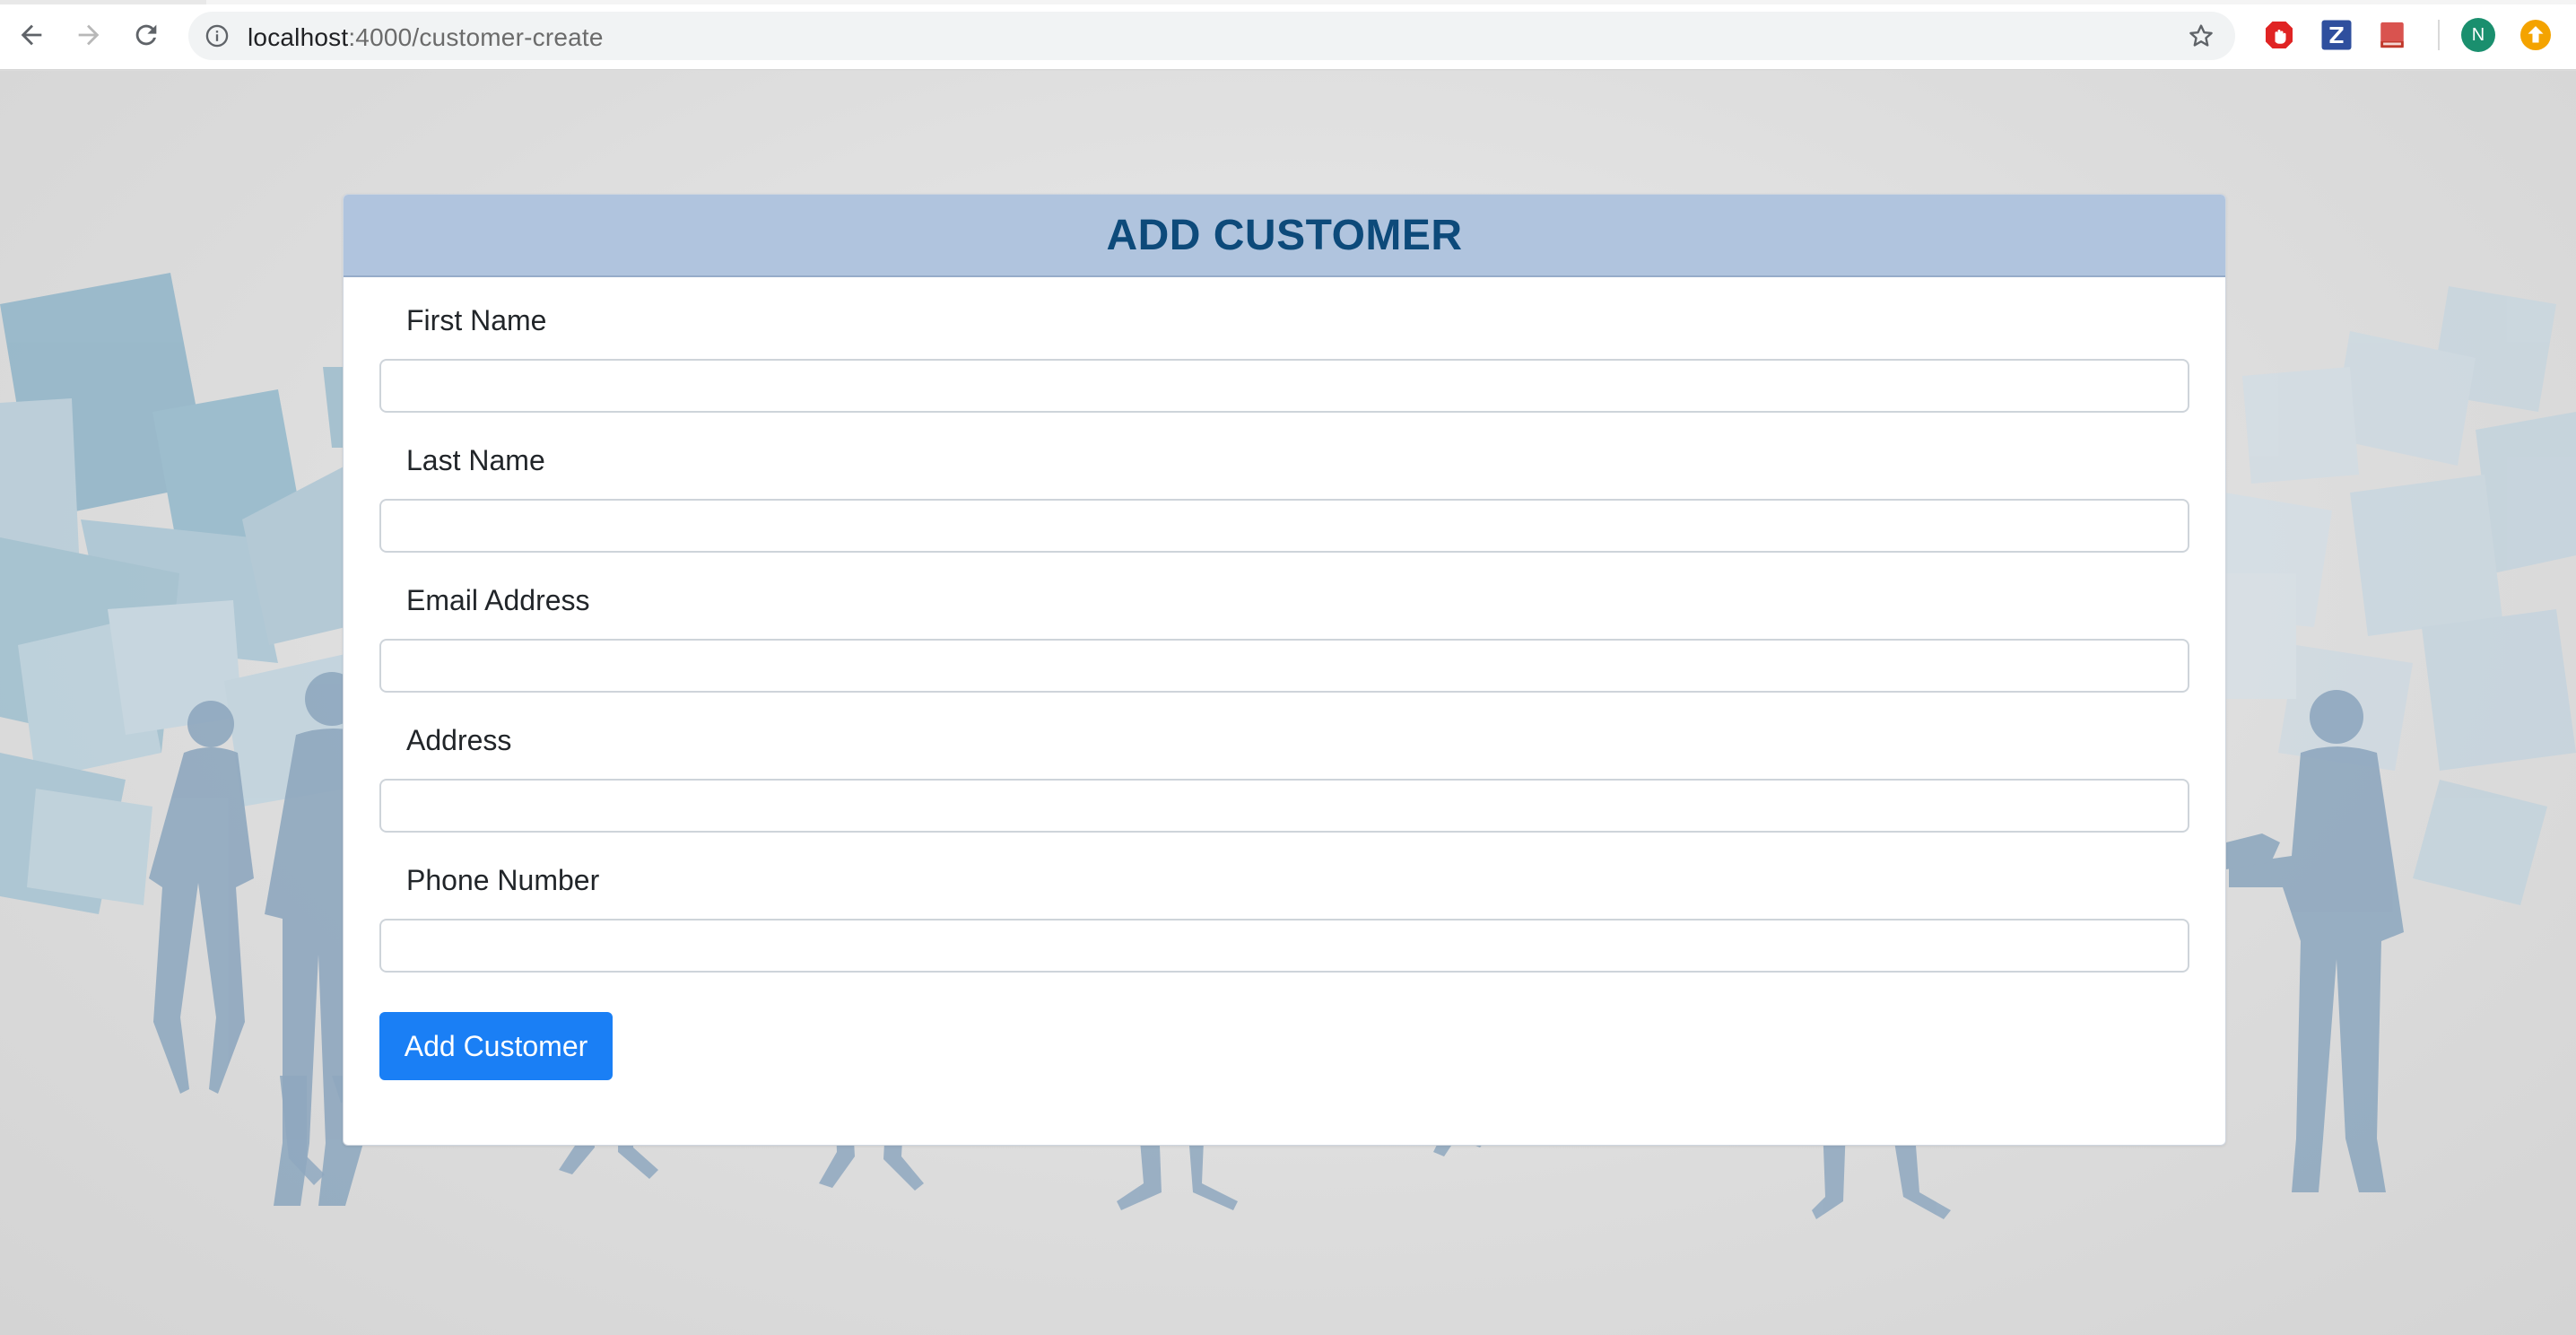  I want to click on reload-button, so click(146, 35).